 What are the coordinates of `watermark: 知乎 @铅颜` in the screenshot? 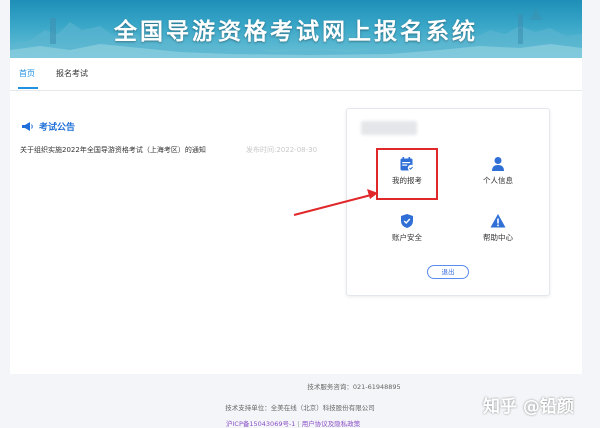 It's located at (528, 407).